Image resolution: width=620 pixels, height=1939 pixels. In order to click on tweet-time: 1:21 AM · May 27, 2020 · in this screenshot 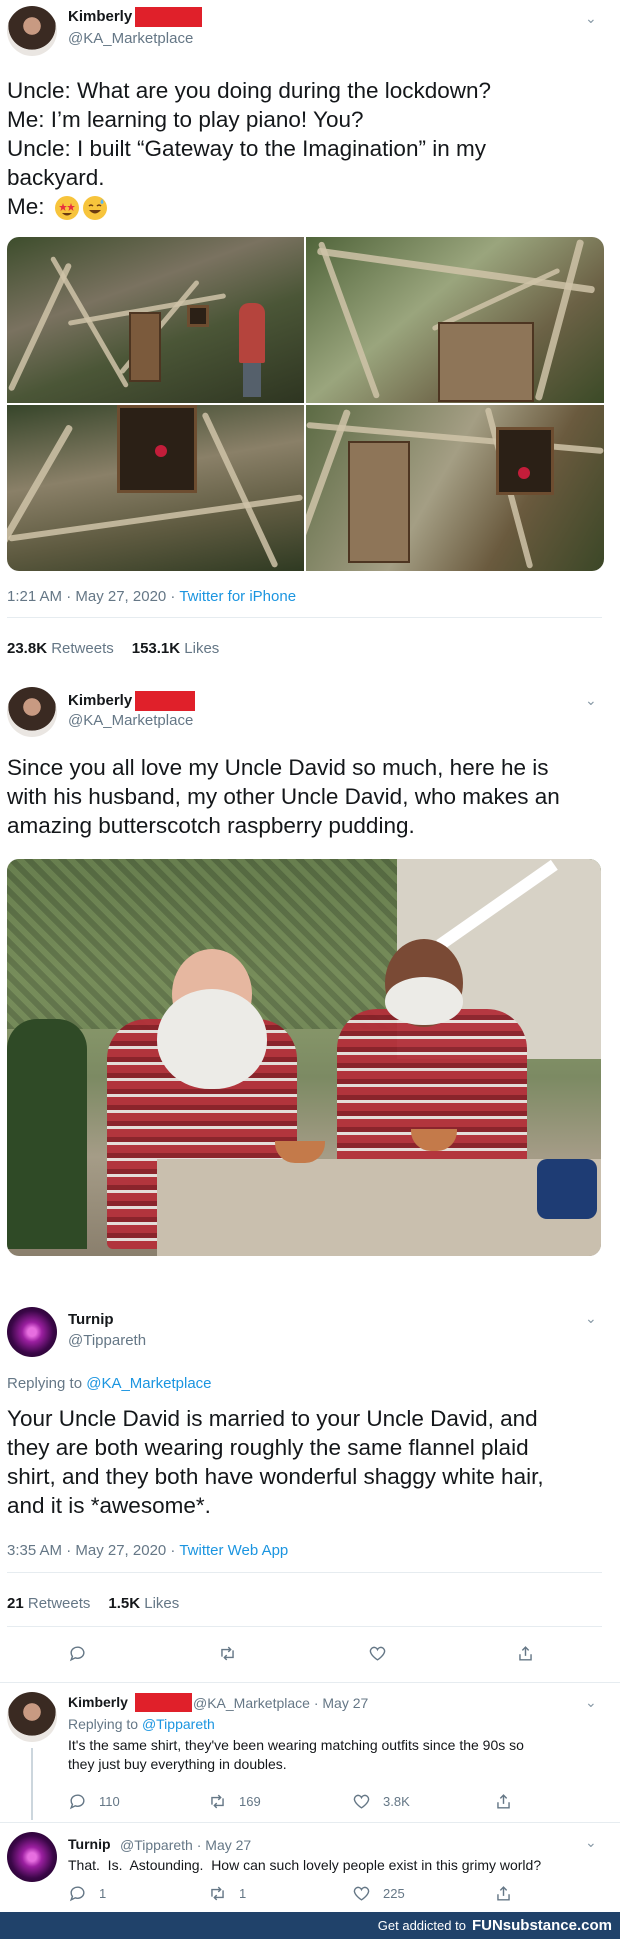, I will do `click(93, 596)`.